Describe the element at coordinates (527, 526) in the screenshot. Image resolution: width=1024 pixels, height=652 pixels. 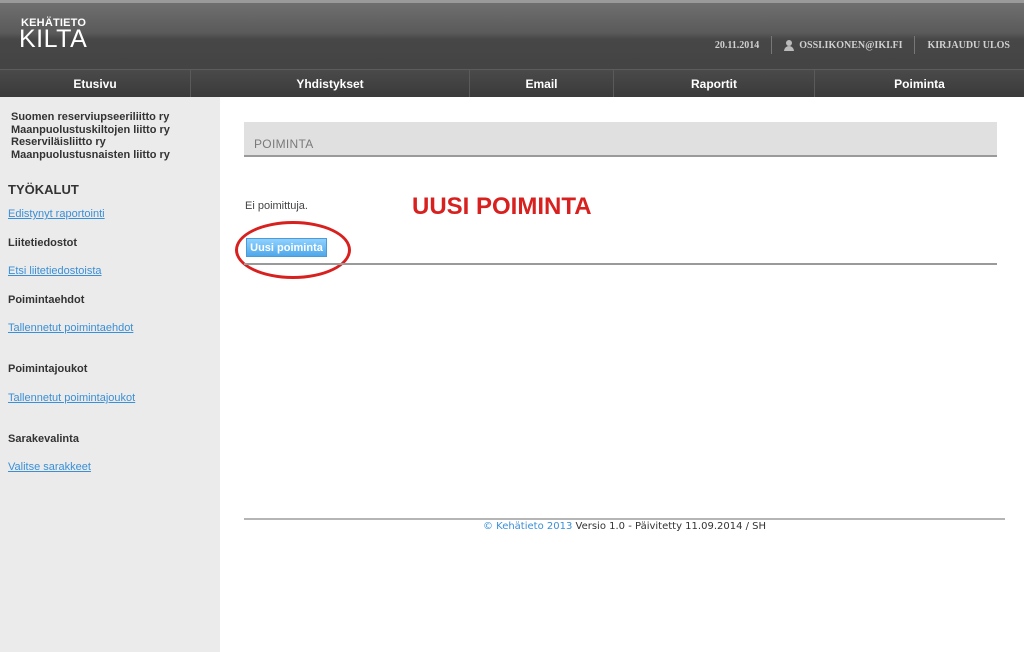
I see `footer-brand-link: © Kehätieto 2013` at that location.